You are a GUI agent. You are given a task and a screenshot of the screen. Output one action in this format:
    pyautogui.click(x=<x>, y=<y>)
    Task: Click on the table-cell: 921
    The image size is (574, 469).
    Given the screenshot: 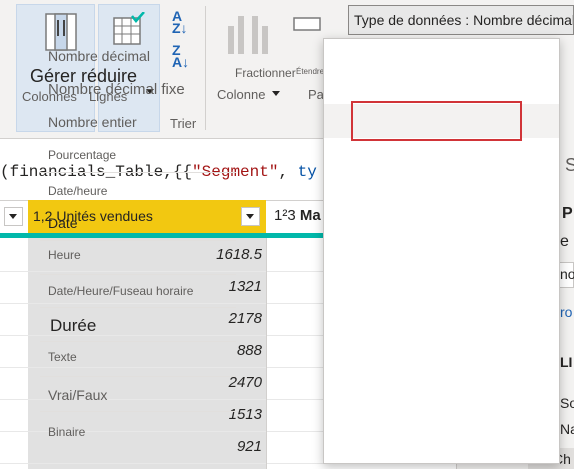 What is the action you would take?
    pyautogui.click(x=147, y=446)
    